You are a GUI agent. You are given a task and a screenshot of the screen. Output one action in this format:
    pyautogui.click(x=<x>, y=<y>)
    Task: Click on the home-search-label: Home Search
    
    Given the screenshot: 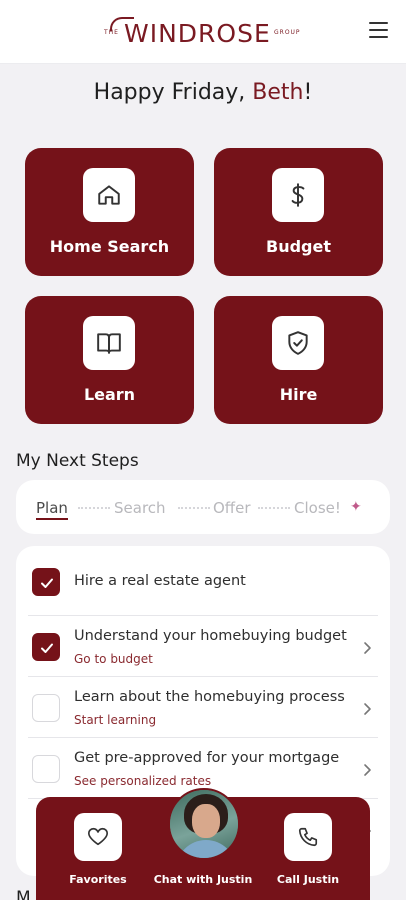 What is the action you would take?
    pyautogui.click(x=109, y=246)
    